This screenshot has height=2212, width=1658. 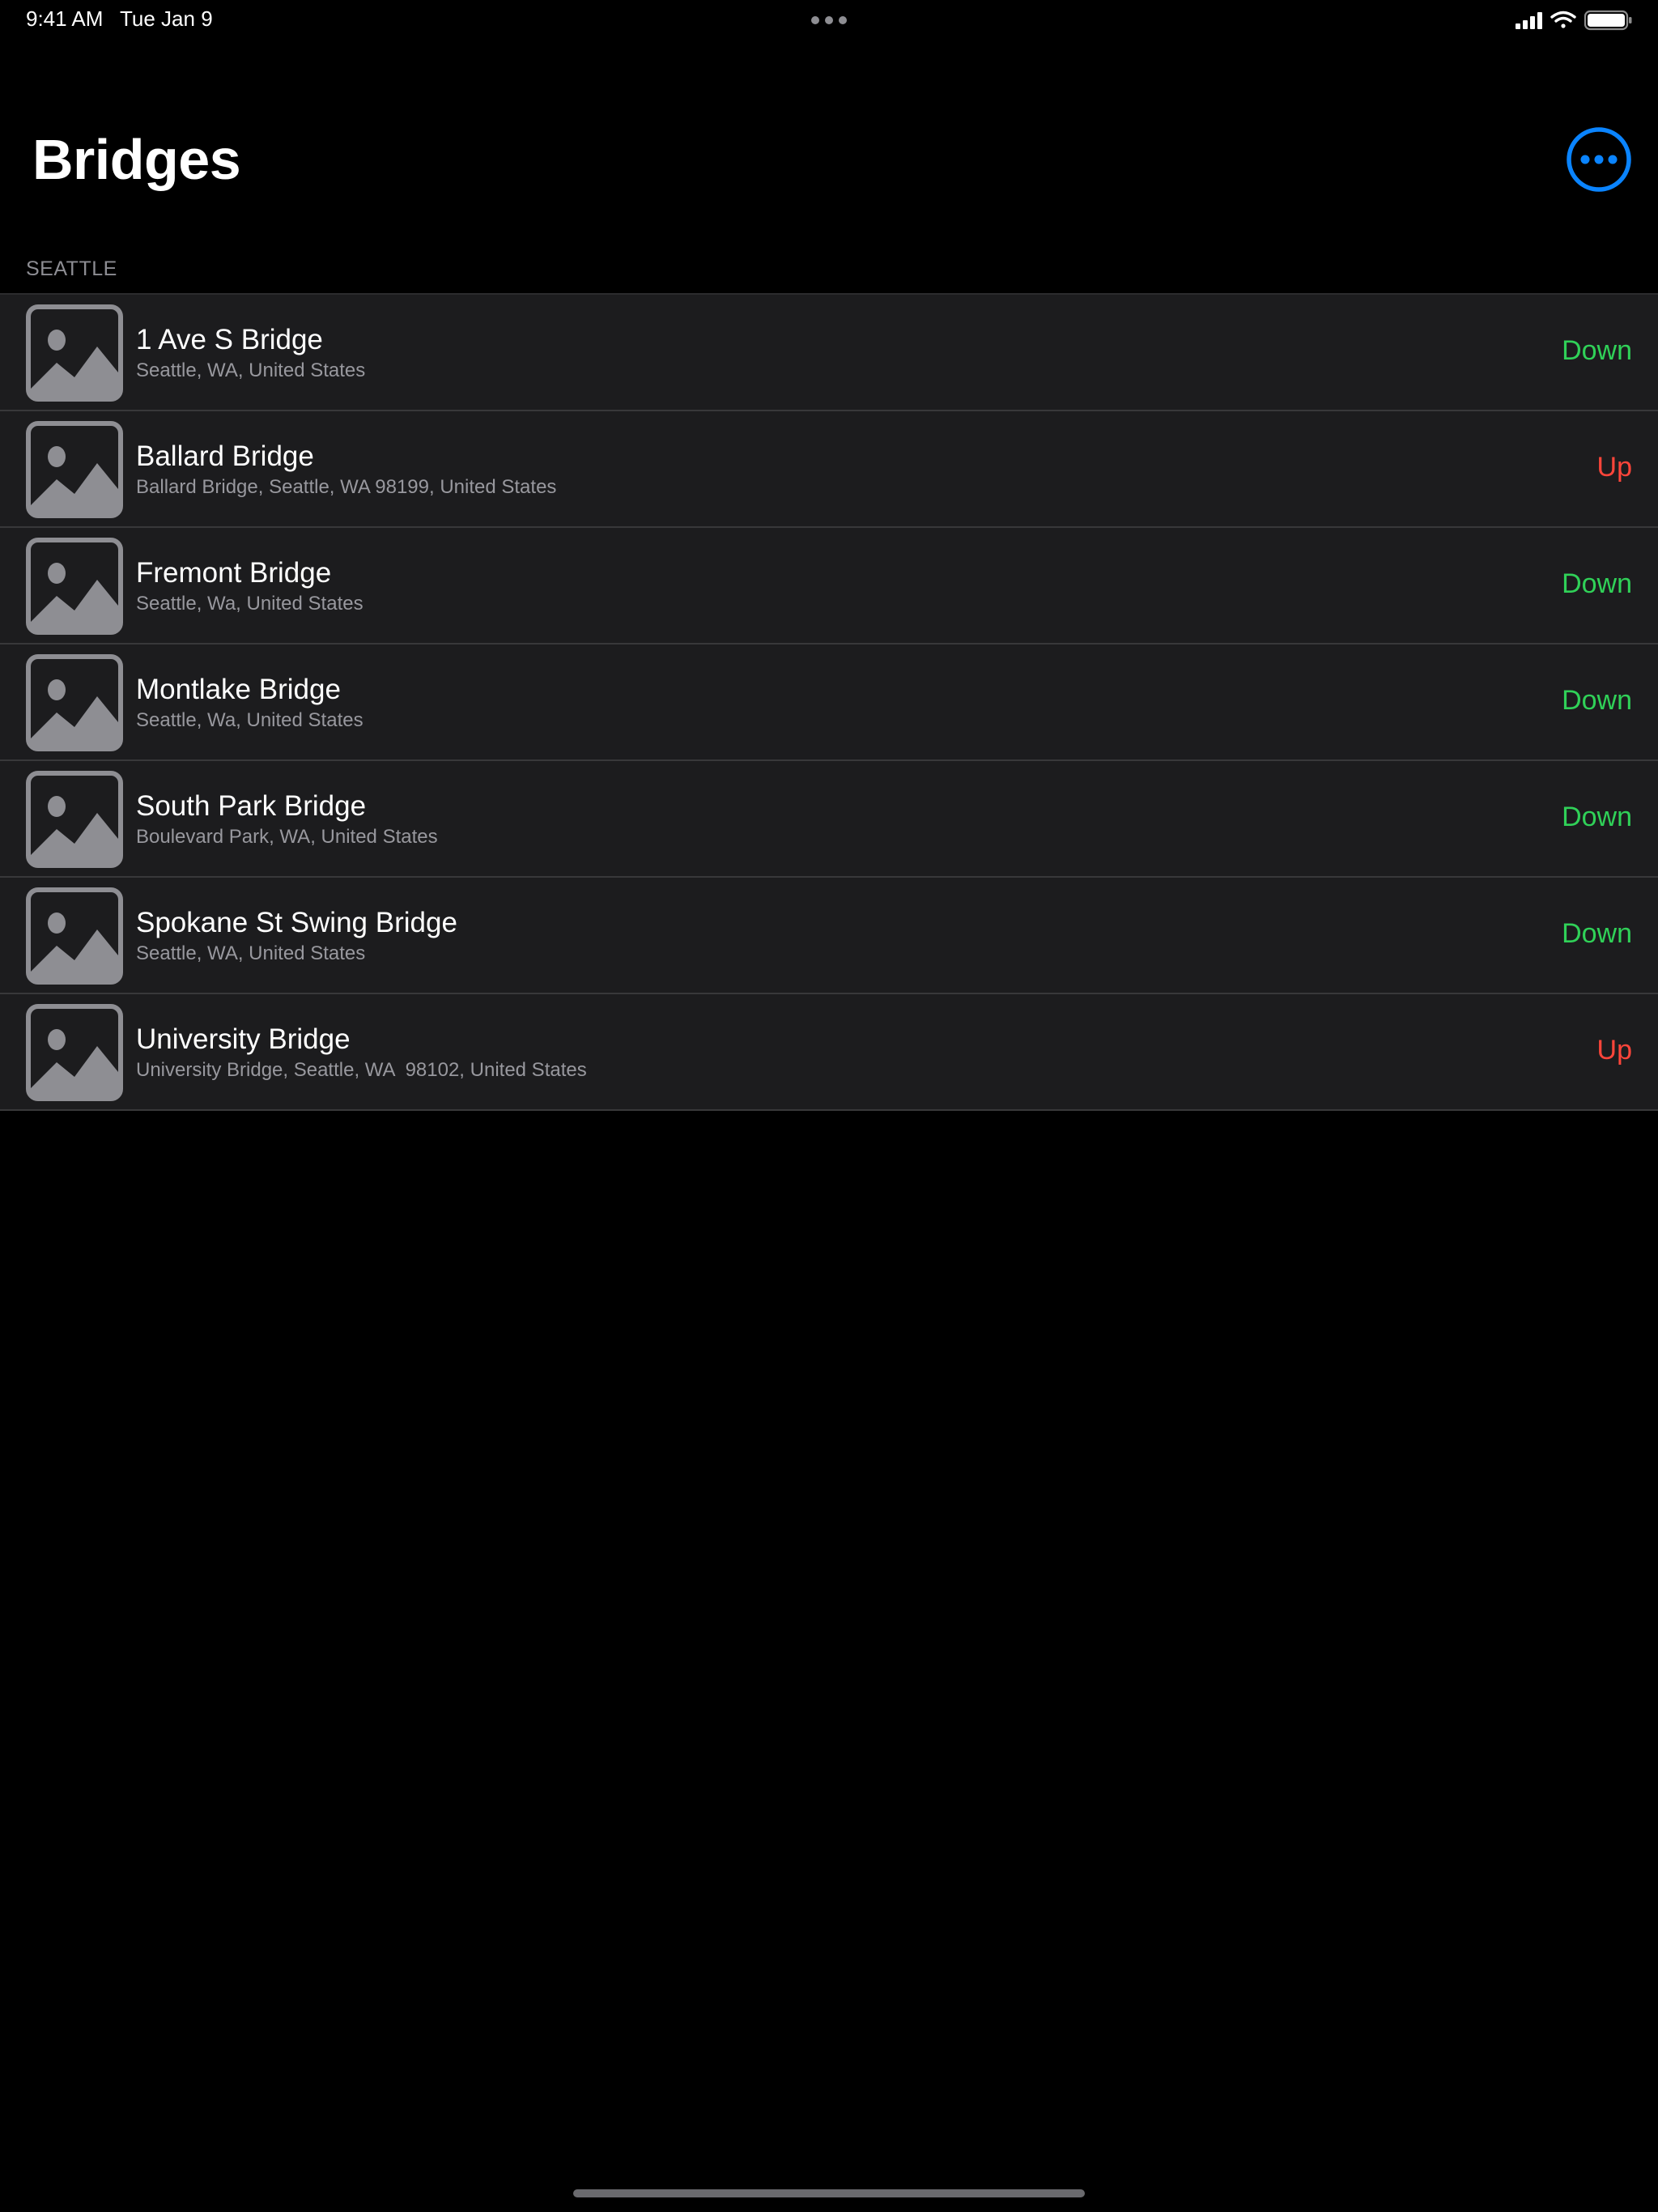 I want to click on status-time: 9:41 AM, so click(x=65, y=19).